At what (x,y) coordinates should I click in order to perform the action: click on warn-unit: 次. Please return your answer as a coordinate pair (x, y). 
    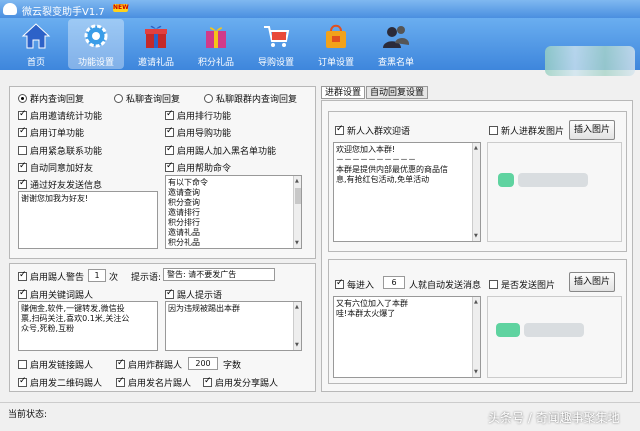
    Looking at the image, I should click on (114, 278).